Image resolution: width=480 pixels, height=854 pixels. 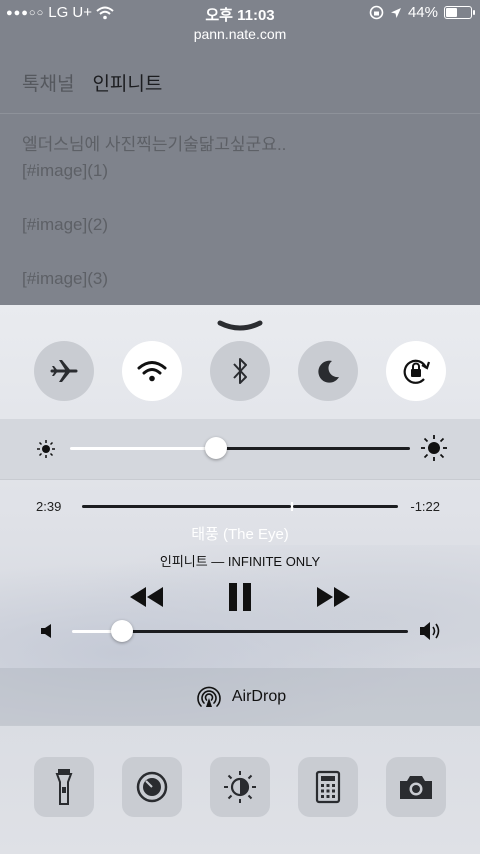 I want to click on background-nav: 톡채널 인피니트, so click(x=240, y=83).